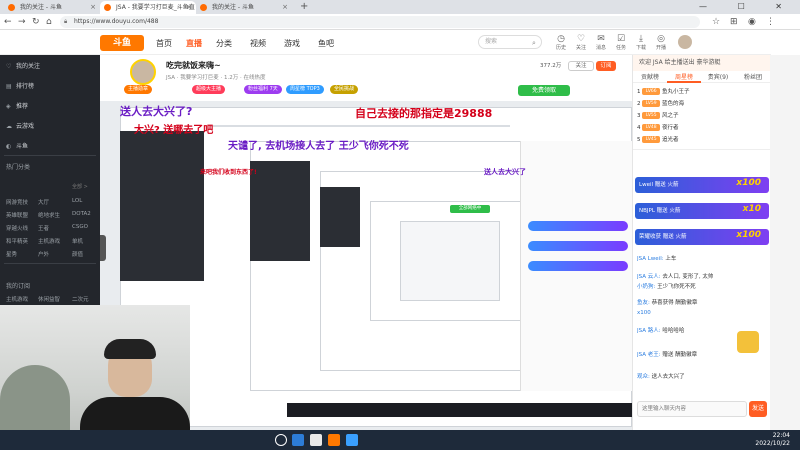 This screenshot has height=450, width=800. What do you see at coordinates (17, 202) in the screenshot?
I see `sidebar-cat: 网游竞技` at bounding box center [17, 202].